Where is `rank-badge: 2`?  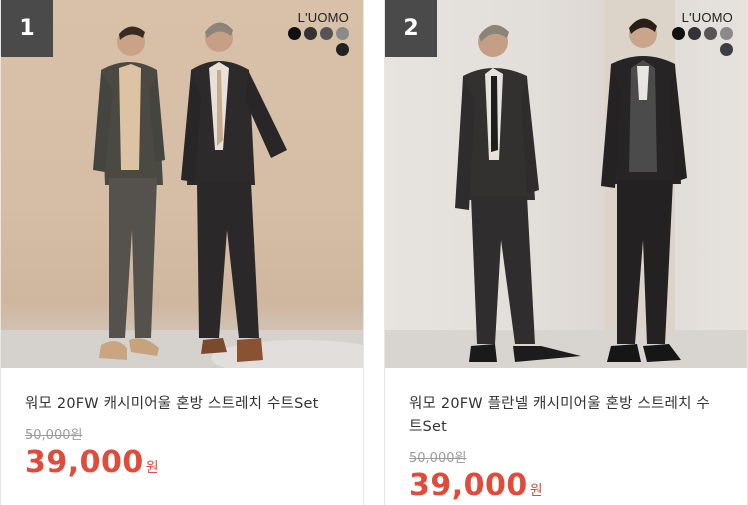
rank-badge: 2 is located at coordinates (411, 28).